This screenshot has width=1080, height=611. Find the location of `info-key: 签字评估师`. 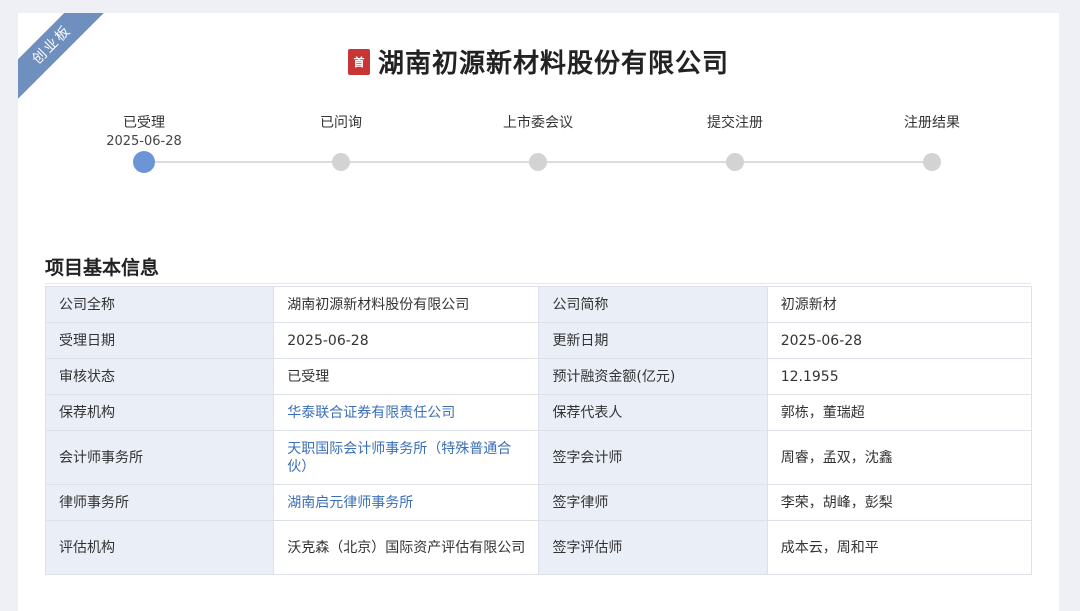

info-key: 签字评估师 is located at coordinates (653, 547).